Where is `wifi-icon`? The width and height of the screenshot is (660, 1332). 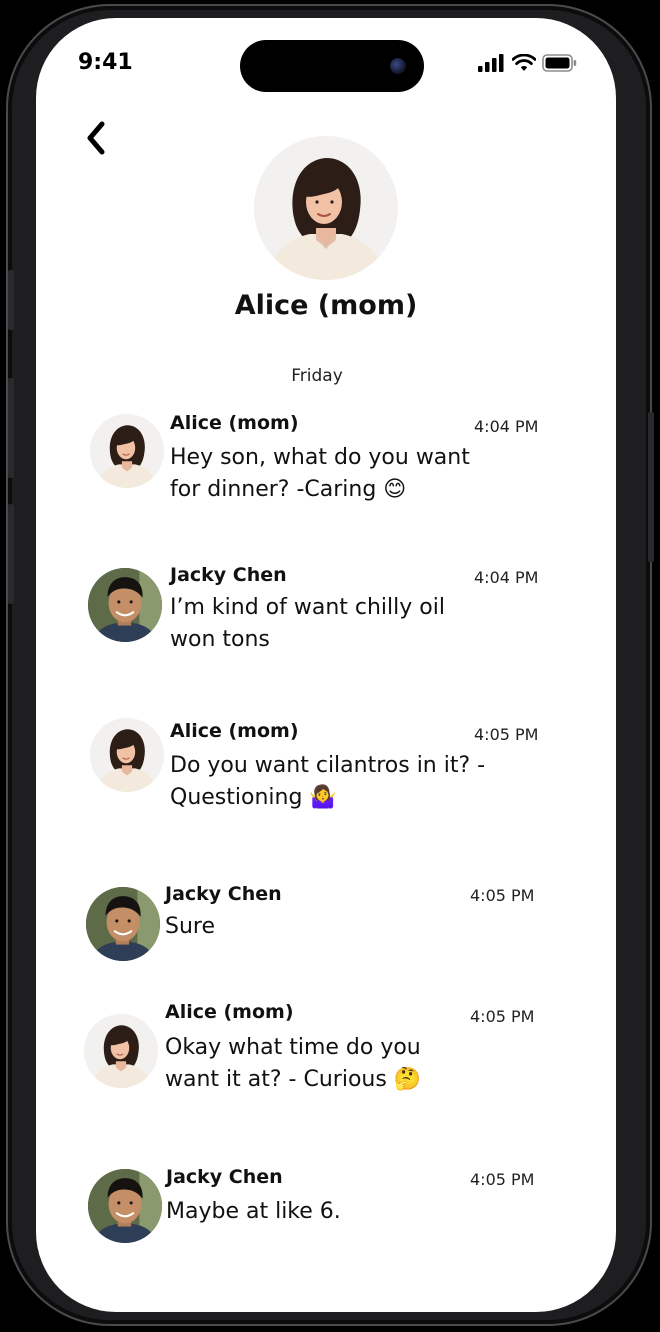 wifi-icon is located at coordinates (524, 62).